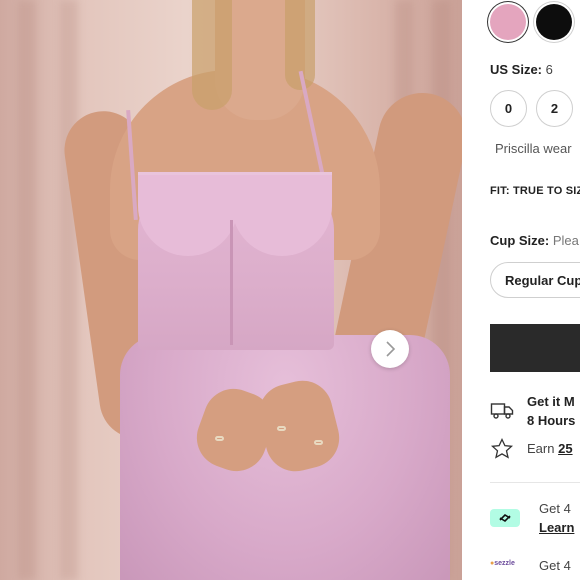 The image size is (580, 580). What do you see at coordinates (554, 22) in the screenshot?
I see `color-swatch-black` at bounding box center [554, 22].